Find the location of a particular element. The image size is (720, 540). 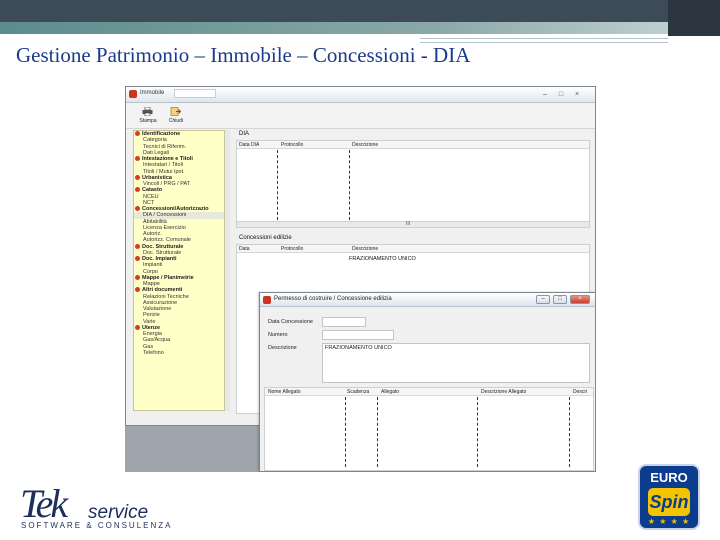

eurospin-logo-spin: Spin is located at coordinates (669, 502).